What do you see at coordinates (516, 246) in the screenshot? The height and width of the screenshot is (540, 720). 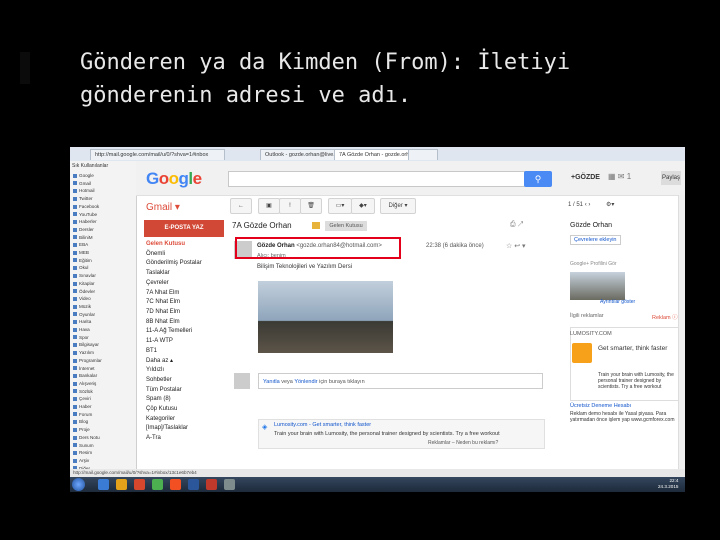 I see `star-icon: ☆ ↩ ▾` at bounding box center [516, 246].